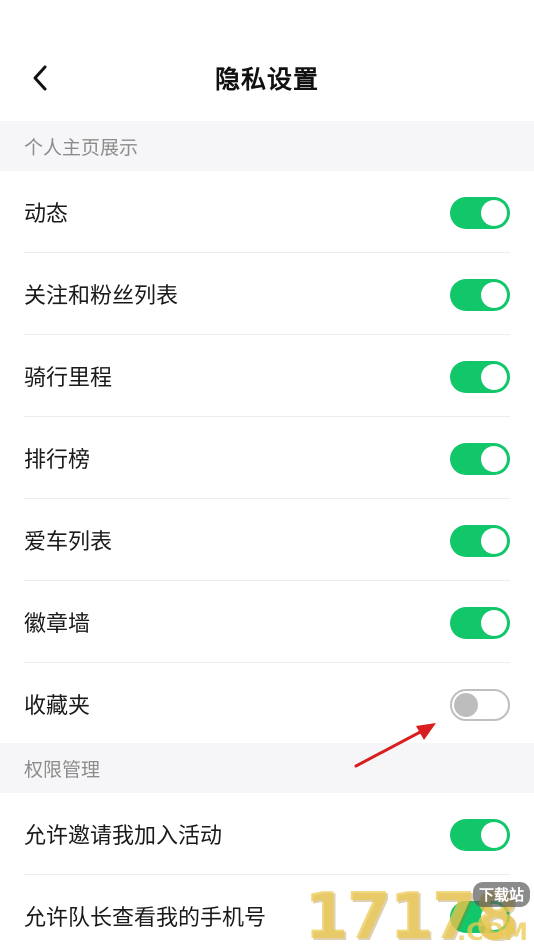  Describe the element at coordinates (267, 458) in the screenshot. I see `setting-row-leaderboard: 排行榜` at that location.